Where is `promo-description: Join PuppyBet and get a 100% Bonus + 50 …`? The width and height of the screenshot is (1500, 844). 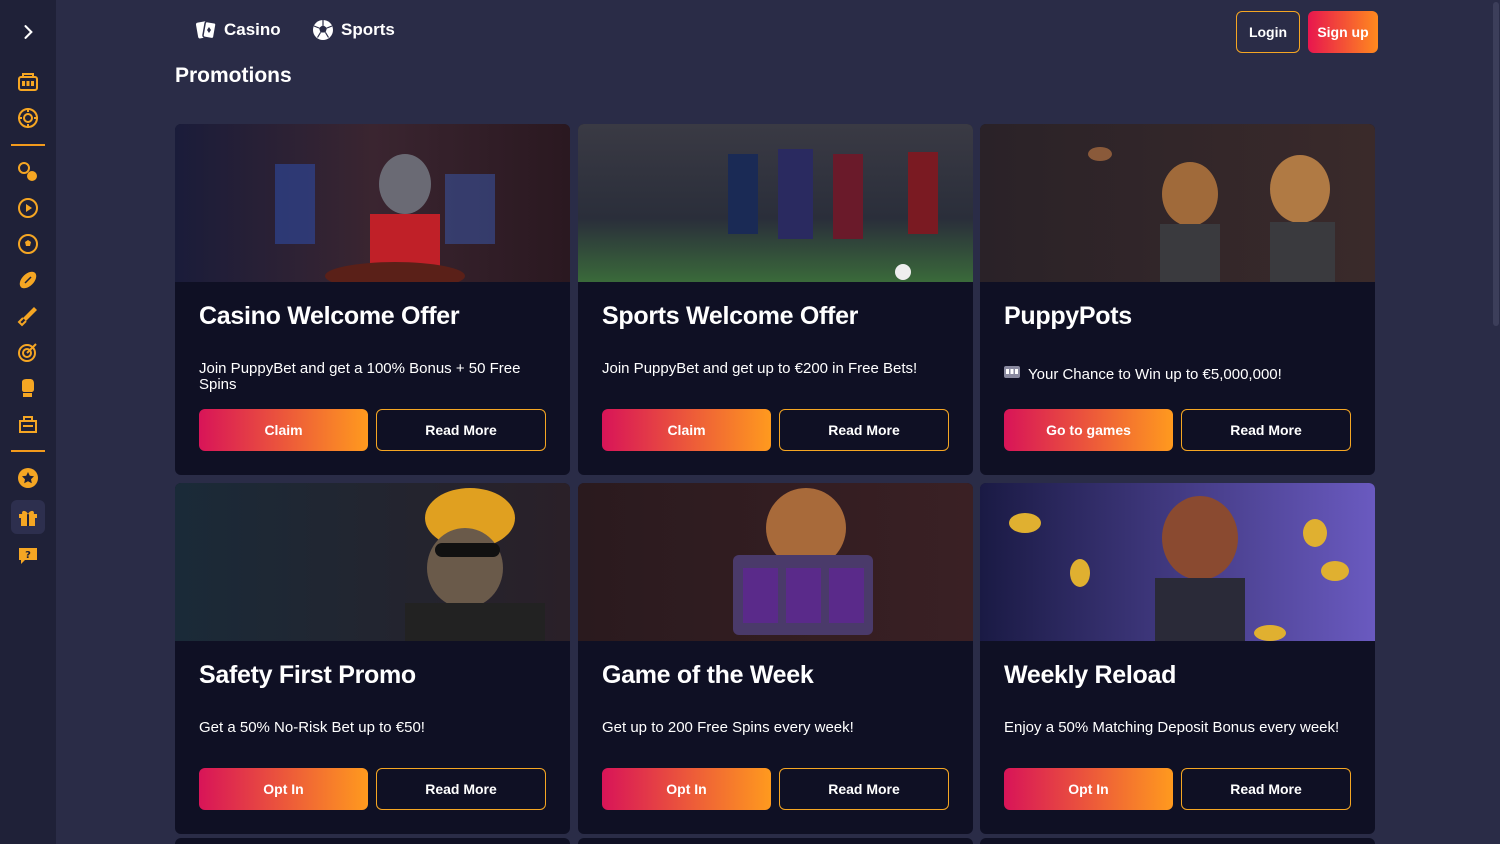
promo-description: Join PuppyBet and get a 100% Bonus + 50 … is located at coordinates (360, 376).